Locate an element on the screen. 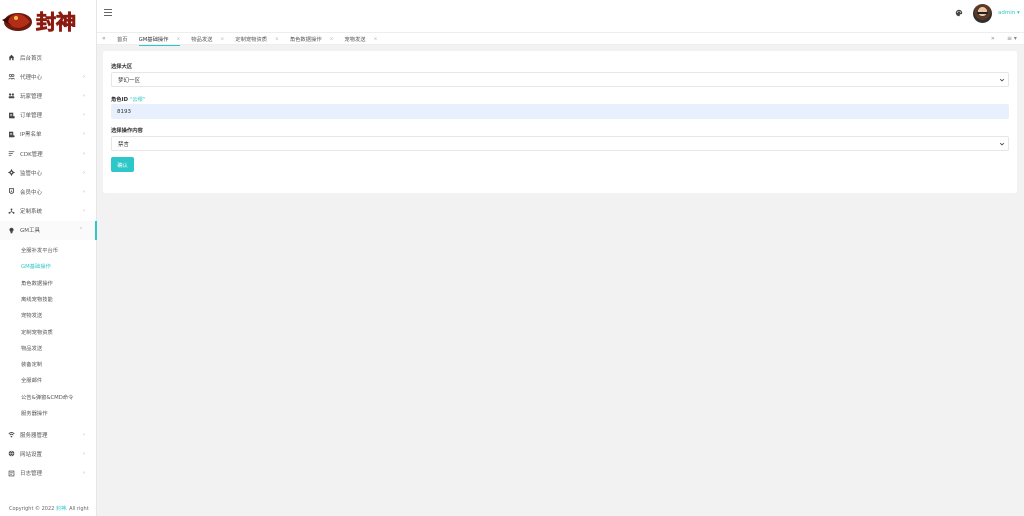 The height and width of the screenshot is (516, 1024). submenu-item: 全服补发平台币 is located at coordinates (59, 250).